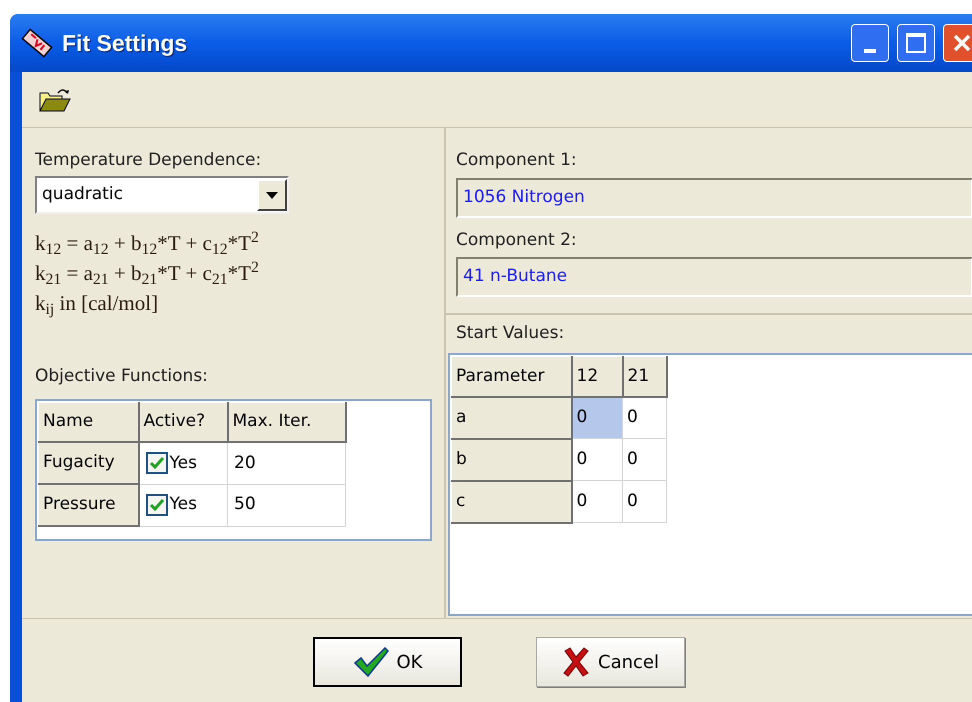 The image size is (972, 702). I want to click on column-header: 21, so click(644, 376).